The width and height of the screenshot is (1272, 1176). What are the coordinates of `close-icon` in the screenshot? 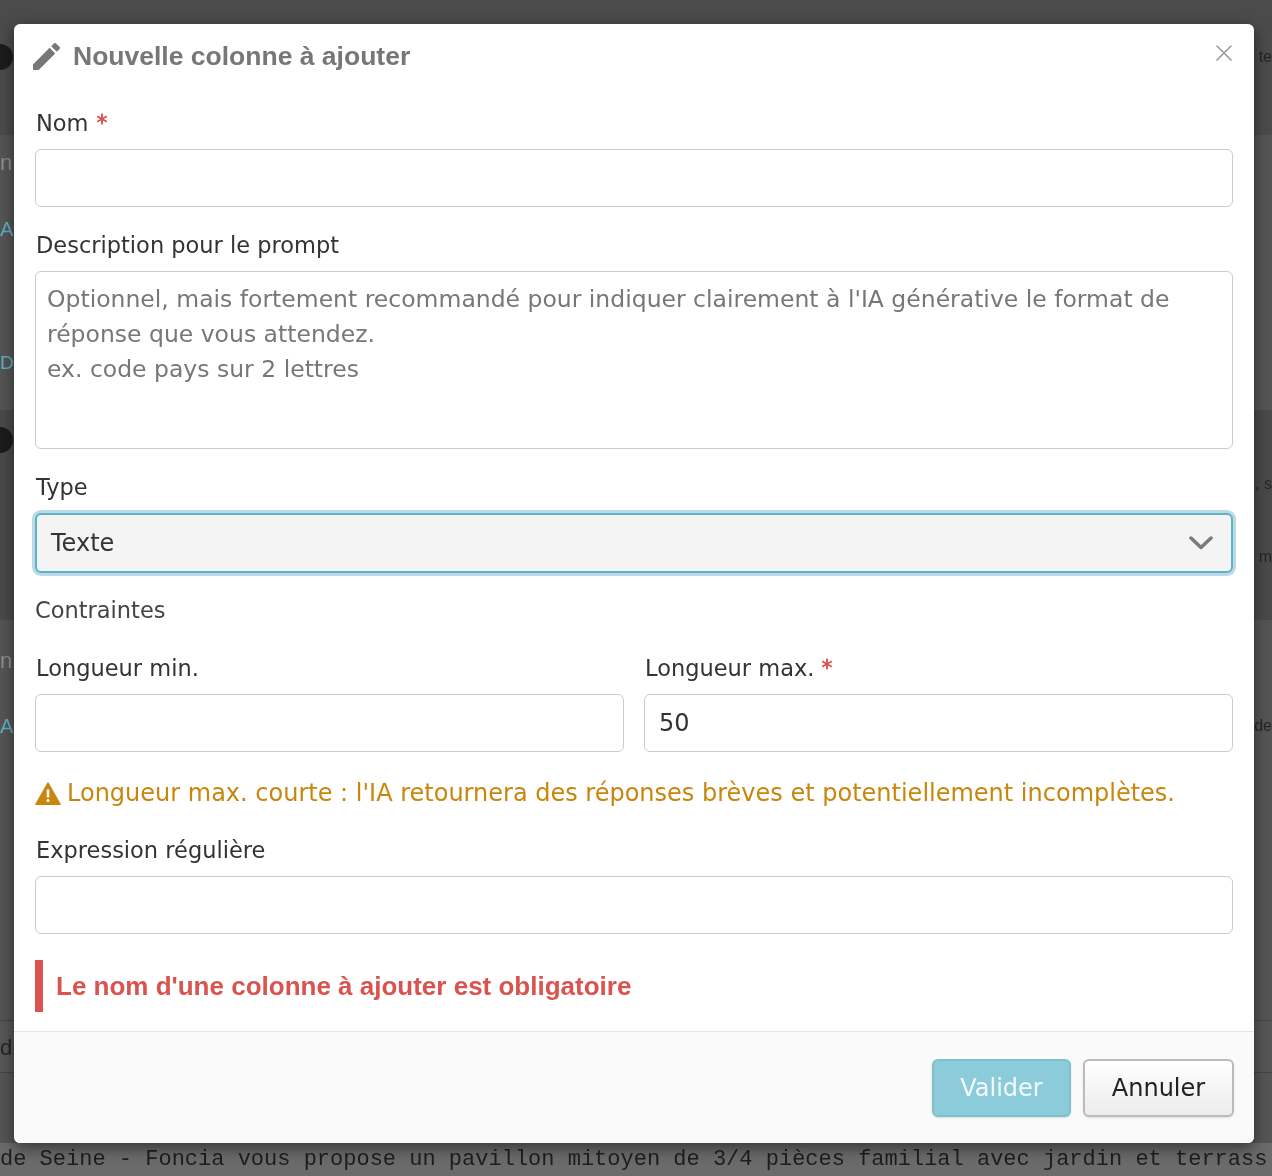 It's located at (1224, 53).